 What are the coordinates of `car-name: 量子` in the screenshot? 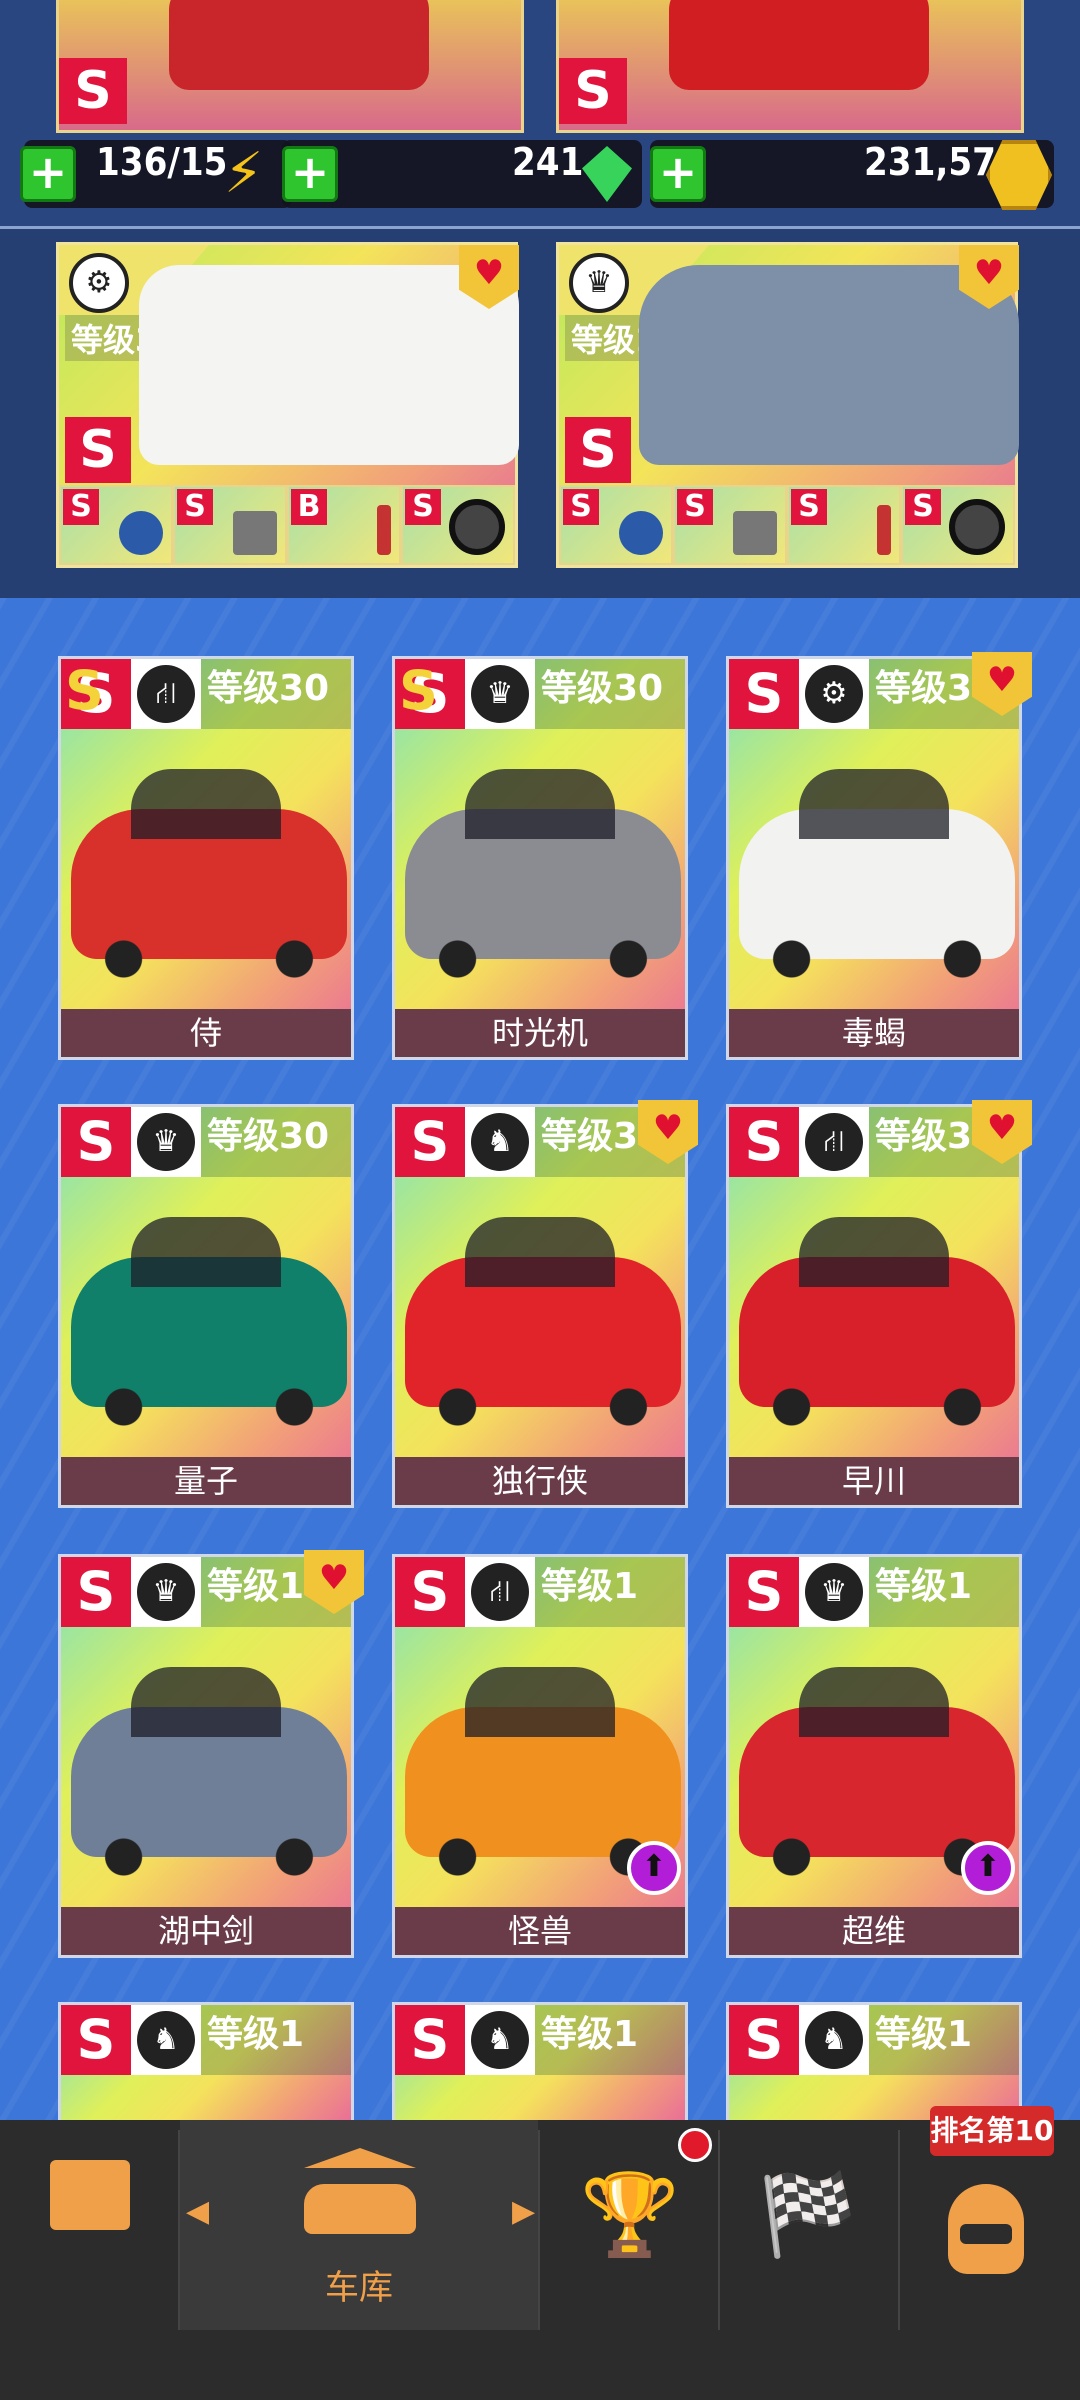 It's located at (206, 1481).